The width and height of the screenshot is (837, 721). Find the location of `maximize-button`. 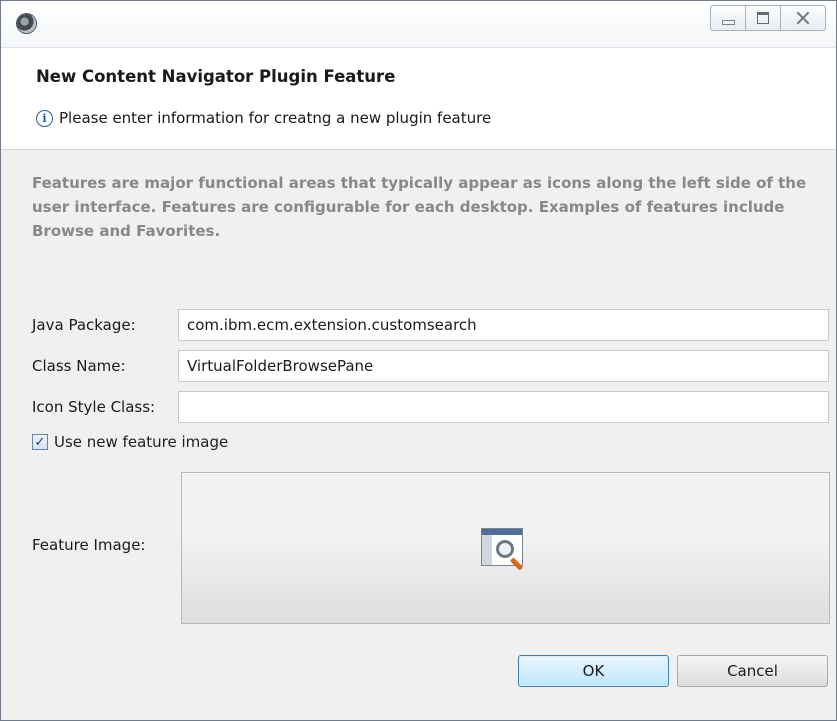

maximize-button is located at coordinates (763, 18).